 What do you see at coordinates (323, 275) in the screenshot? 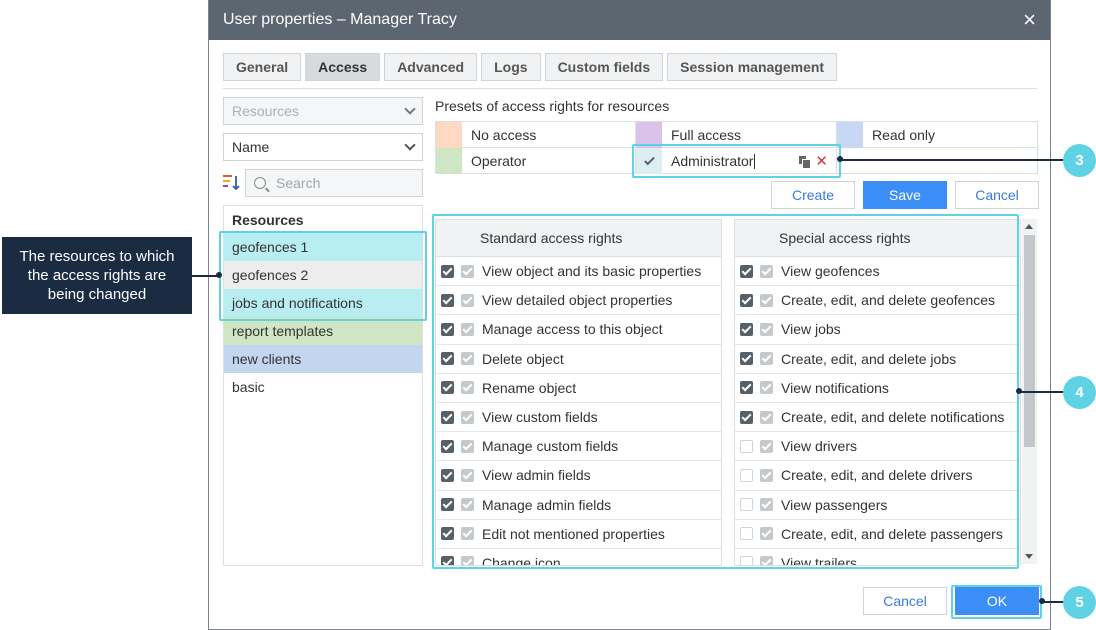
I see `resource-item: geofences 2` at bounding box center [323, 275].